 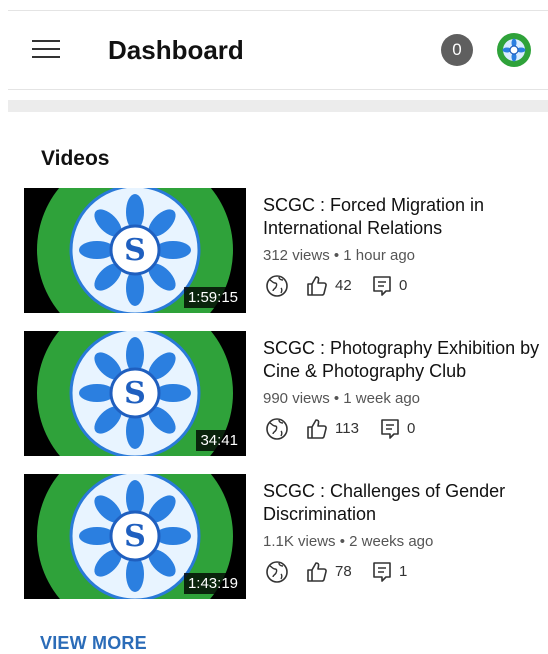 What do you see at coordinates (379, 255) in the screenshot?
I see `video-time: 1 hour ago` at bounding box center [379, 255].